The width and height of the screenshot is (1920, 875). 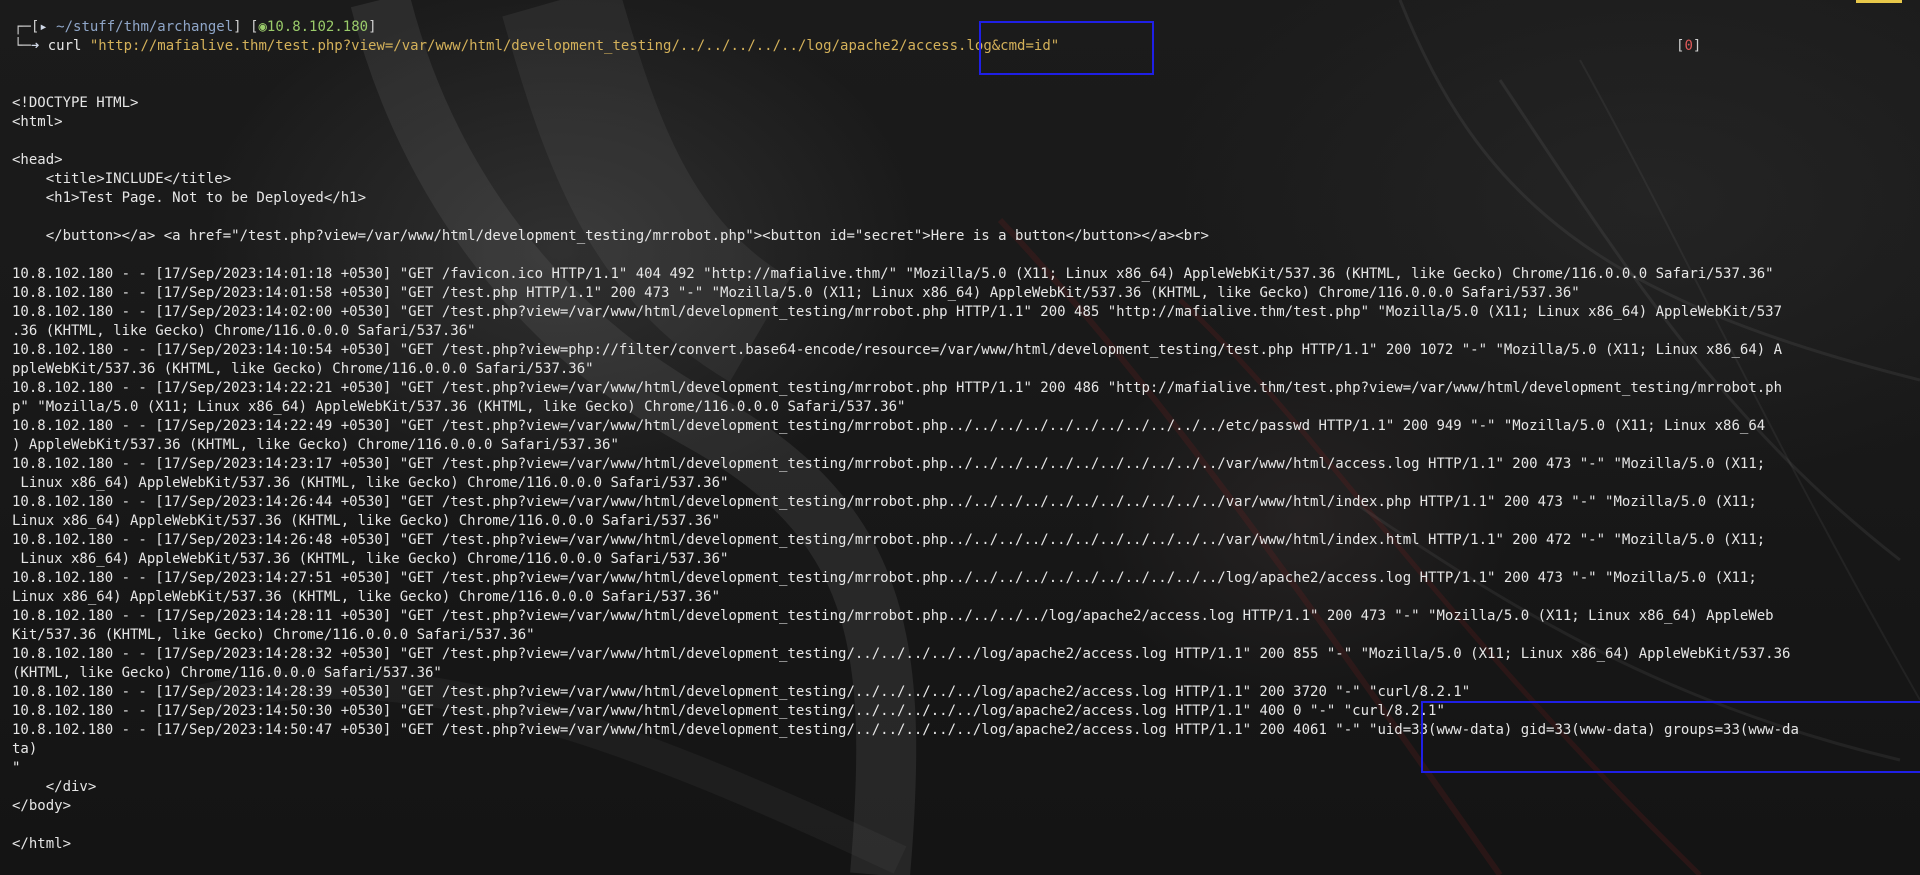 What do you see at coordinates (1879, 1) in the screenshot?
I see `corner-indicator` at bounding box center [1879, 1].